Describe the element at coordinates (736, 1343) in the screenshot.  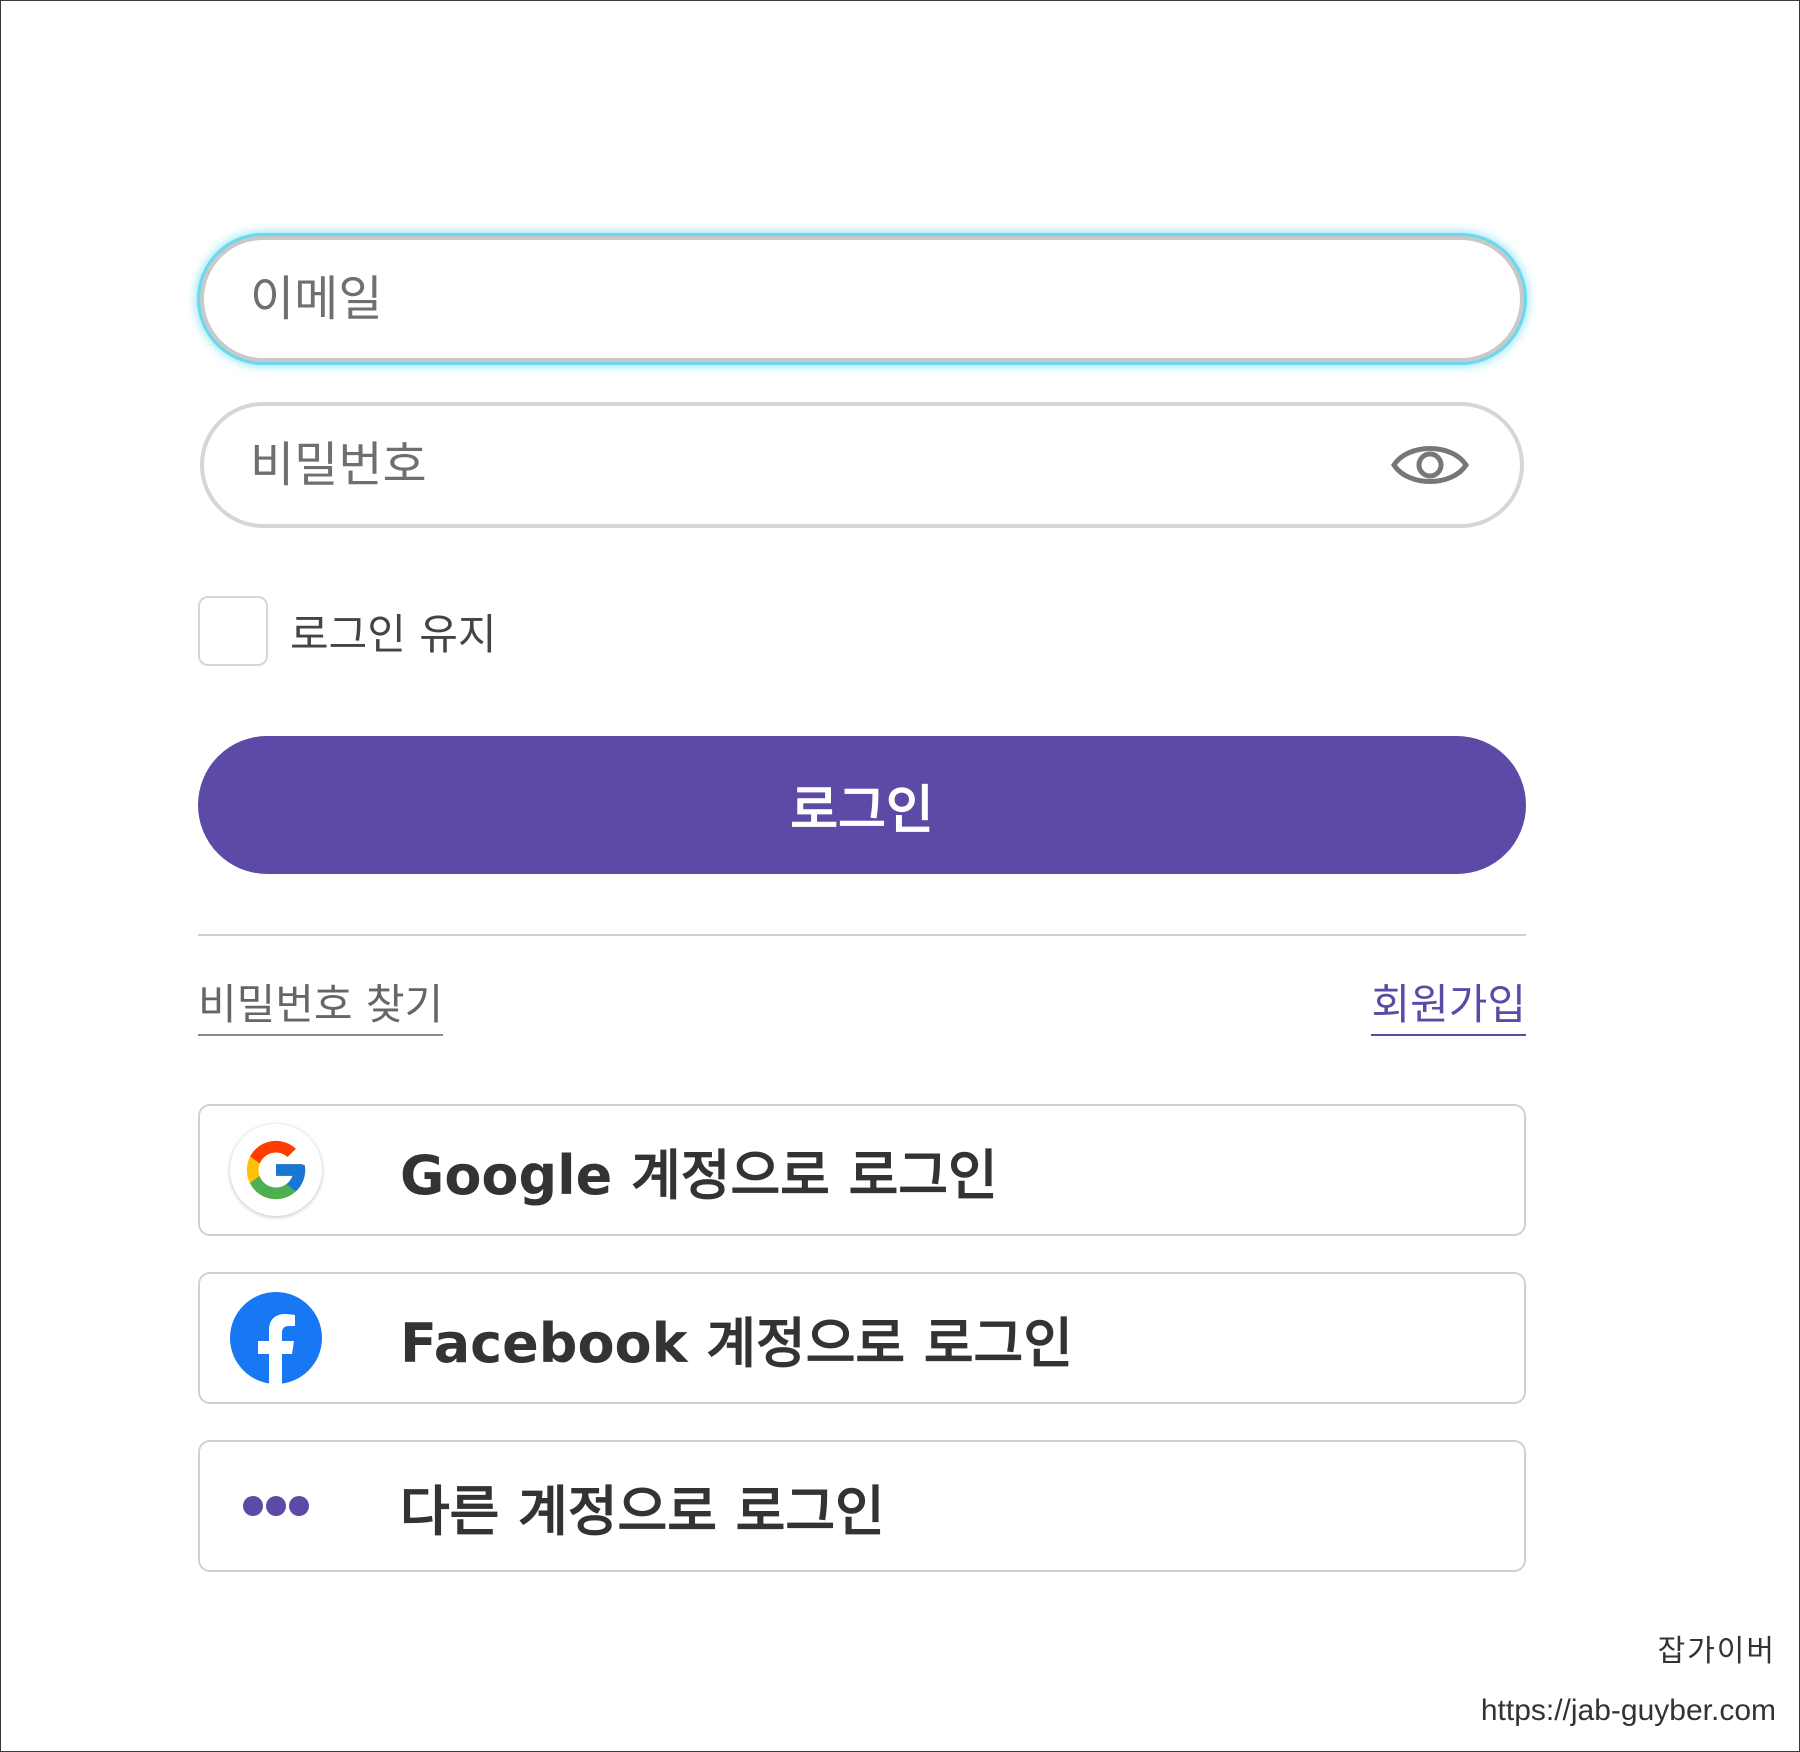
I see `facebook-login-label: Facebook 계정으로 로그인` at that location.